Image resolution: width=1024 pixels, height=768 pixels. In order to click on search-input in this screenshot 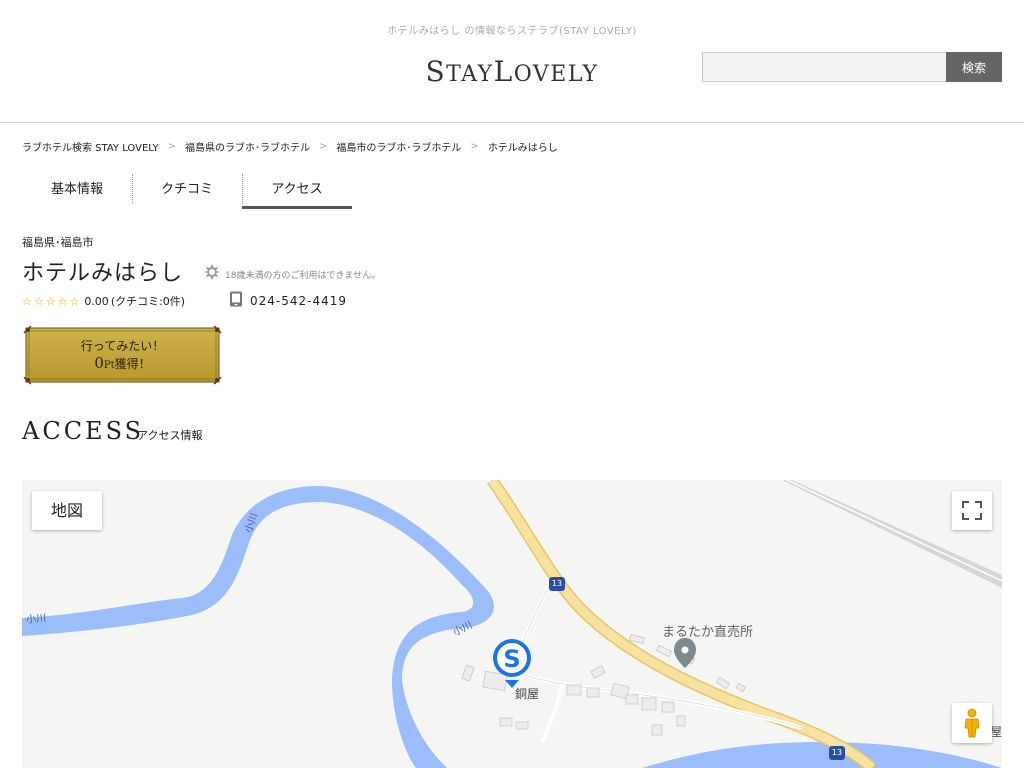, I will do `click(824, 67)`.